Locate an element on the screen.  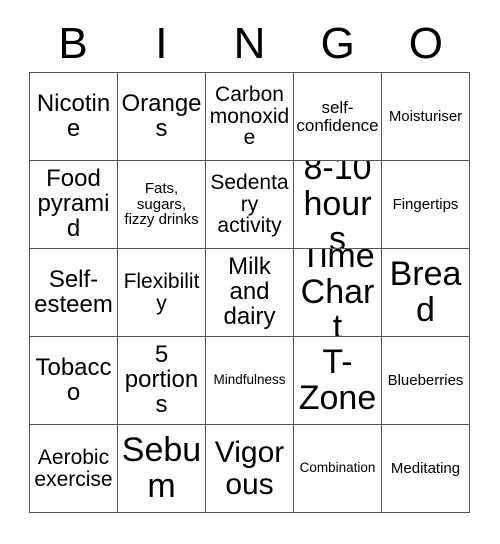
bingo-cell-label: Vigorous is located at coordinates (249, 468).